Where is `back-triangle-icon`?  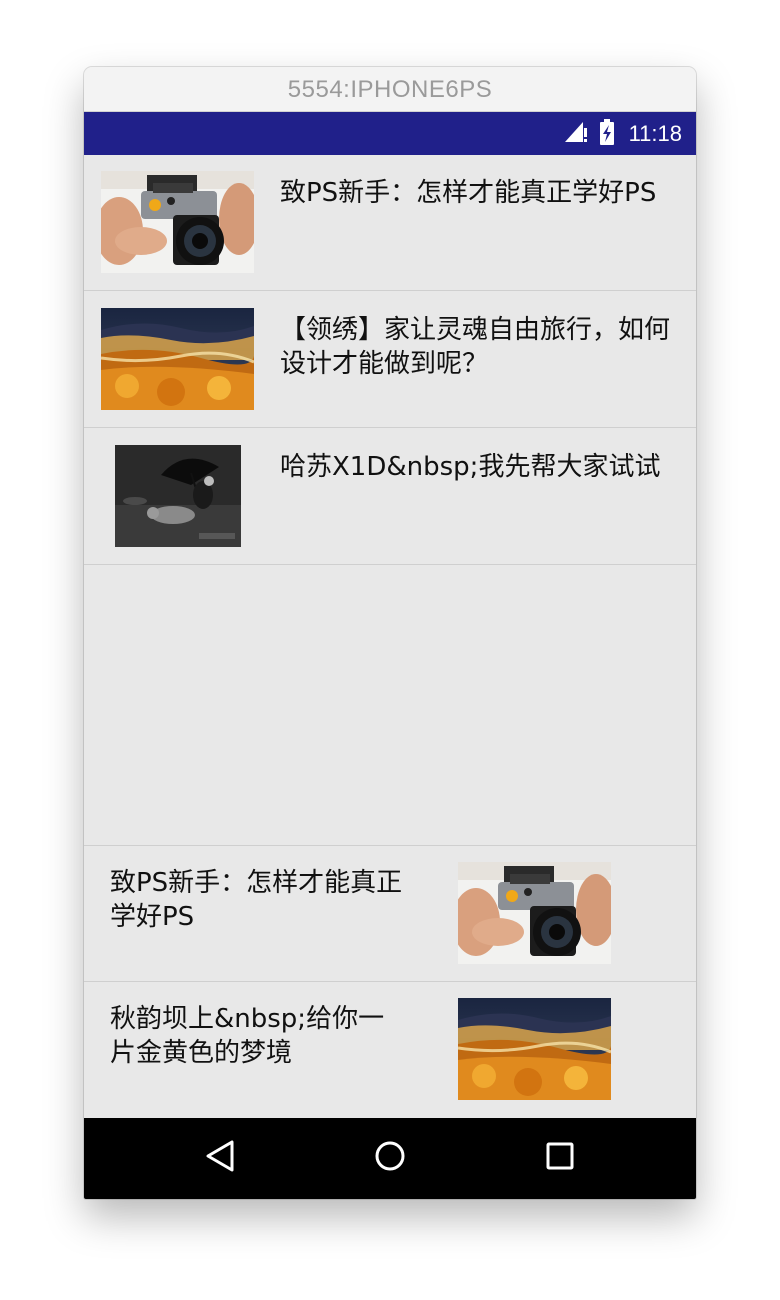
back-triangle-icon is located at coordinates (220, 1158).